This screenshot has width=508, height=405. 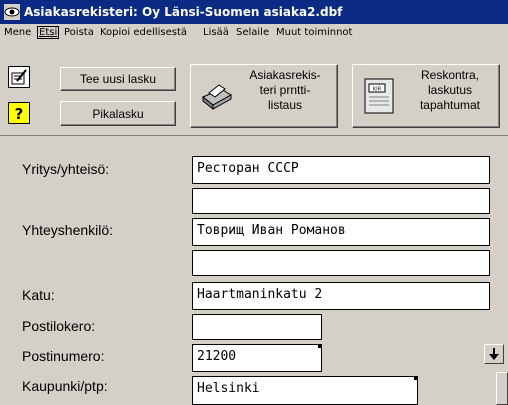 I want to click on contact-field: Товрищ Иван Романов, so click(x=341, y=232).